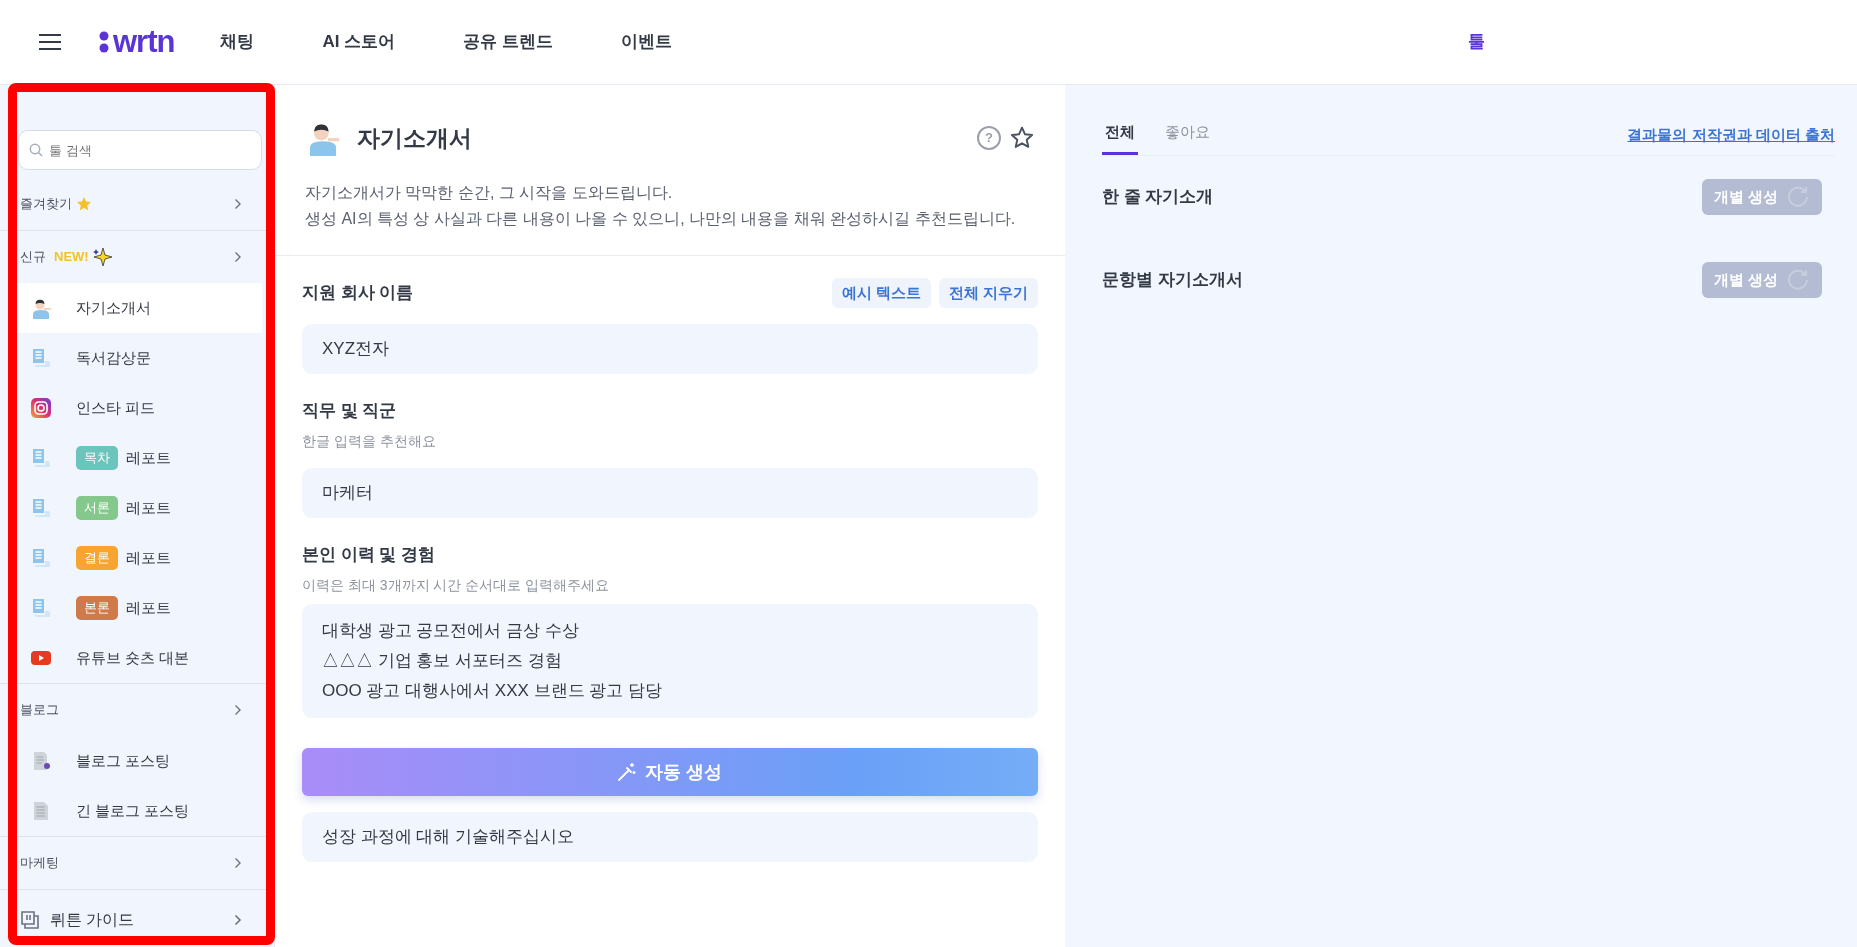  I want to click on tag-label: 서론, so click(97, 508).